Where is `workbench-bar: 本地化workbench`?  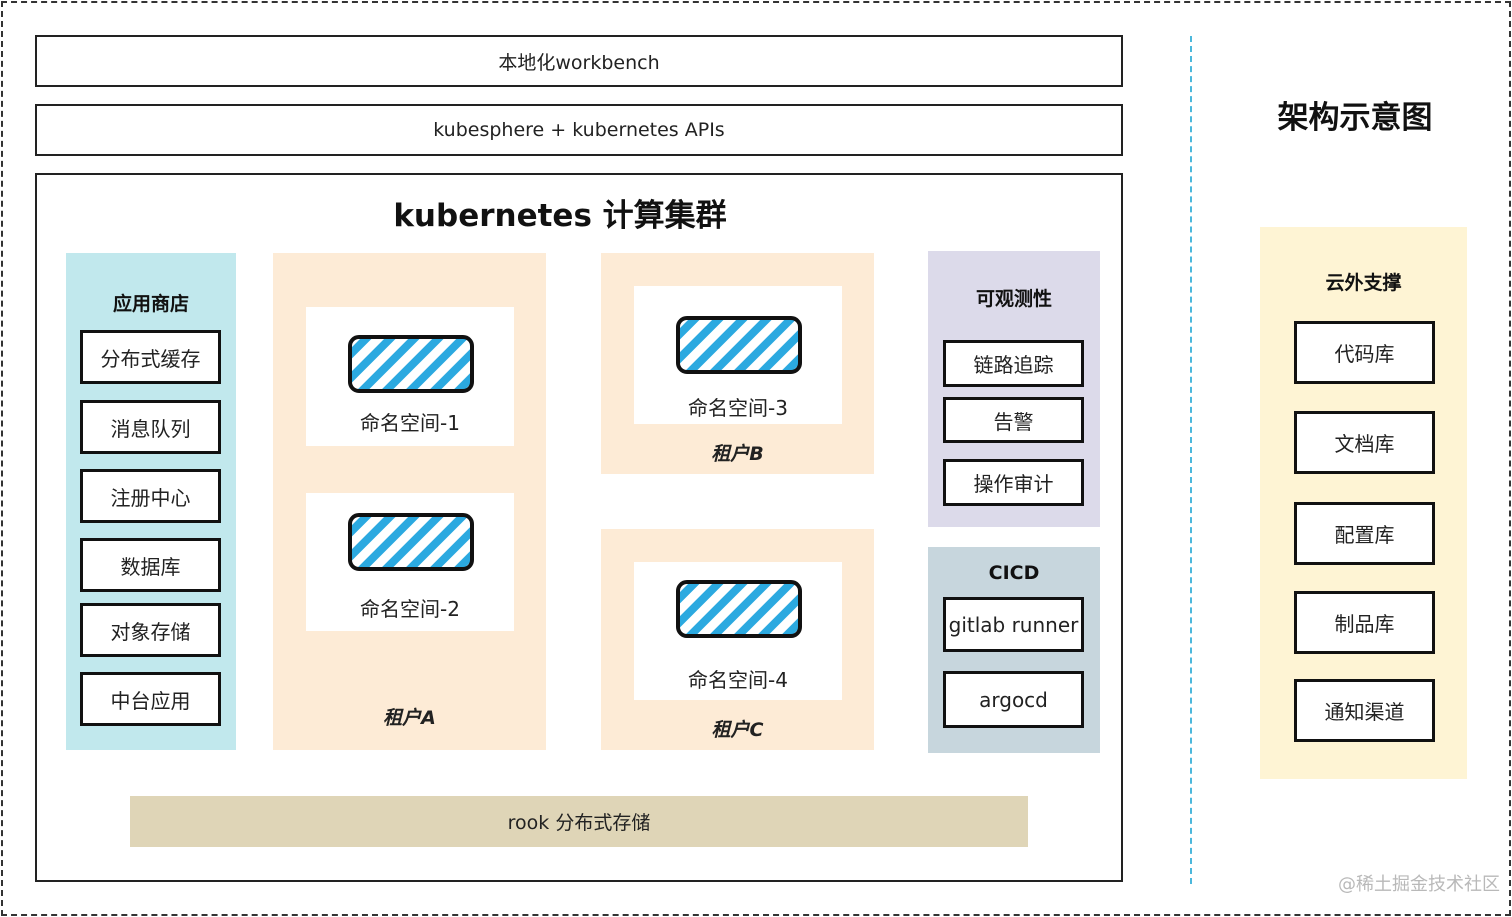 workbench-bar: 本地化workbench is located at coordinates (579, 61).